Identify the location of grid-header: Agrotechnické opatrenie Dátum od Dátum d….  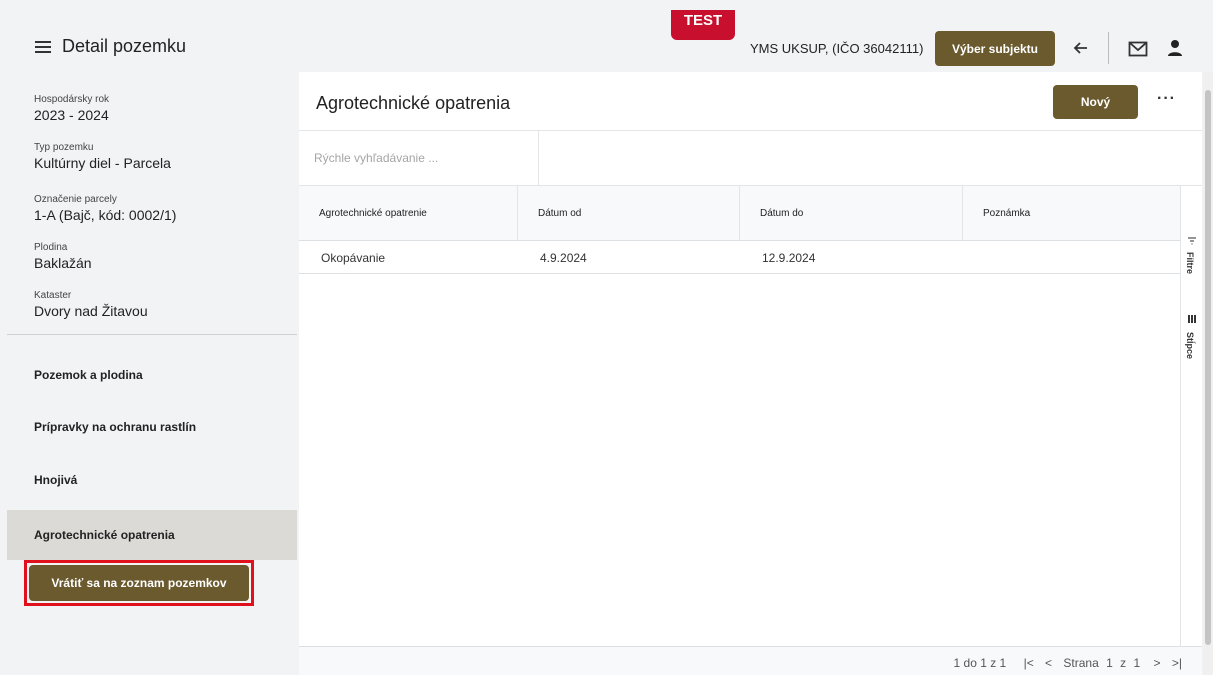
(740, 213).